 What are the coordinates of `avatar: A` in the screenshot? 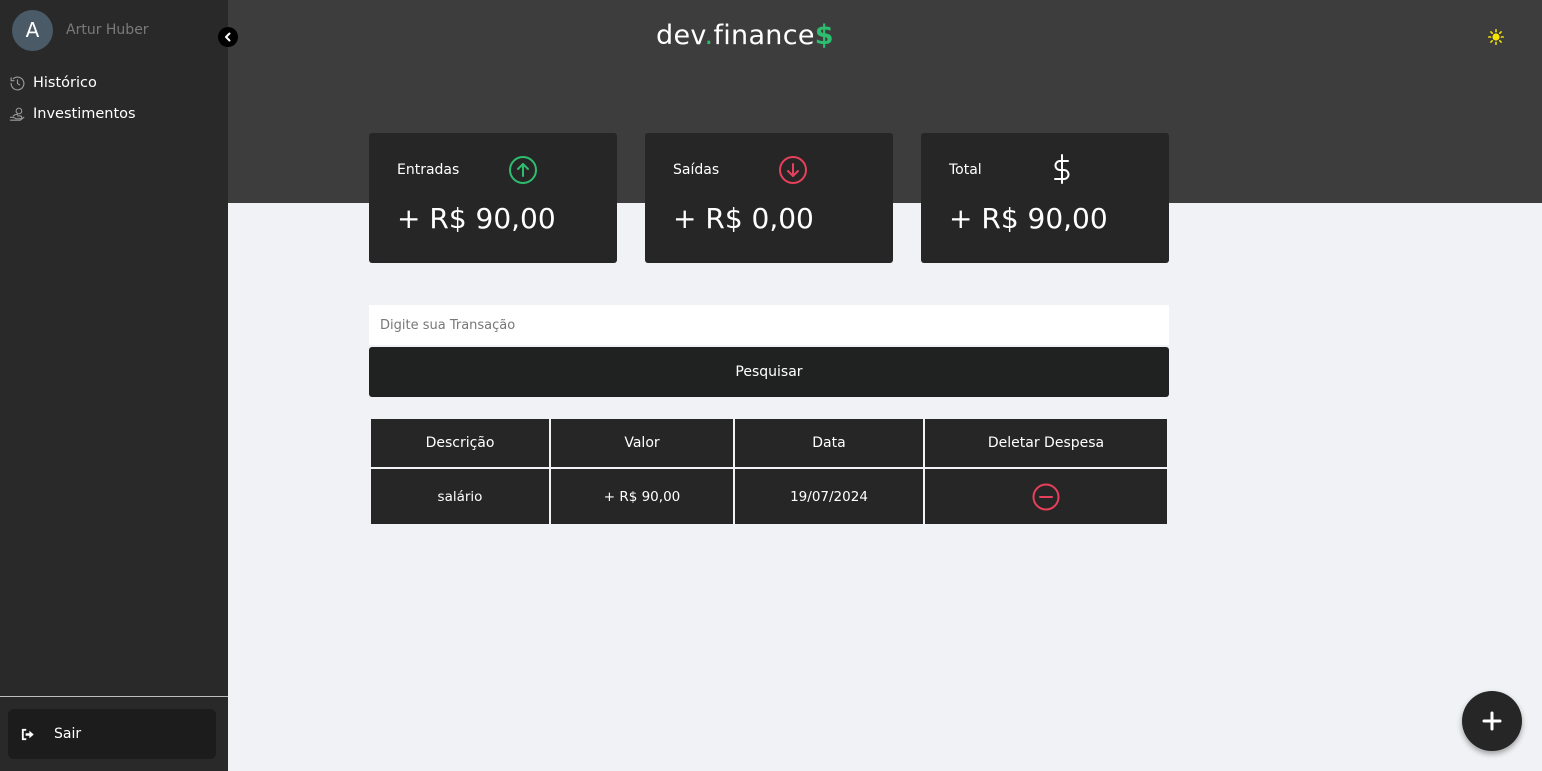 It's located at (32, 30).